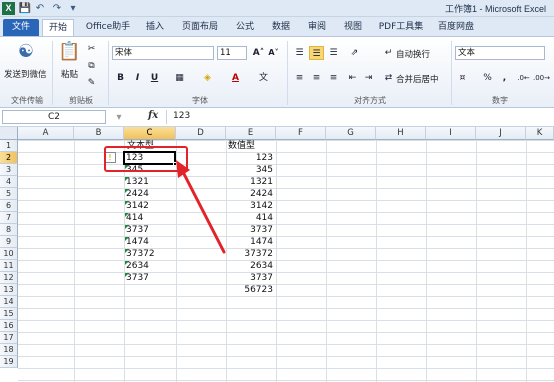  What do you see at coordinates (73, 8) in the screenshot?
I see `customize-quick-access-icon: ▾` at bounding box center [73, 8].